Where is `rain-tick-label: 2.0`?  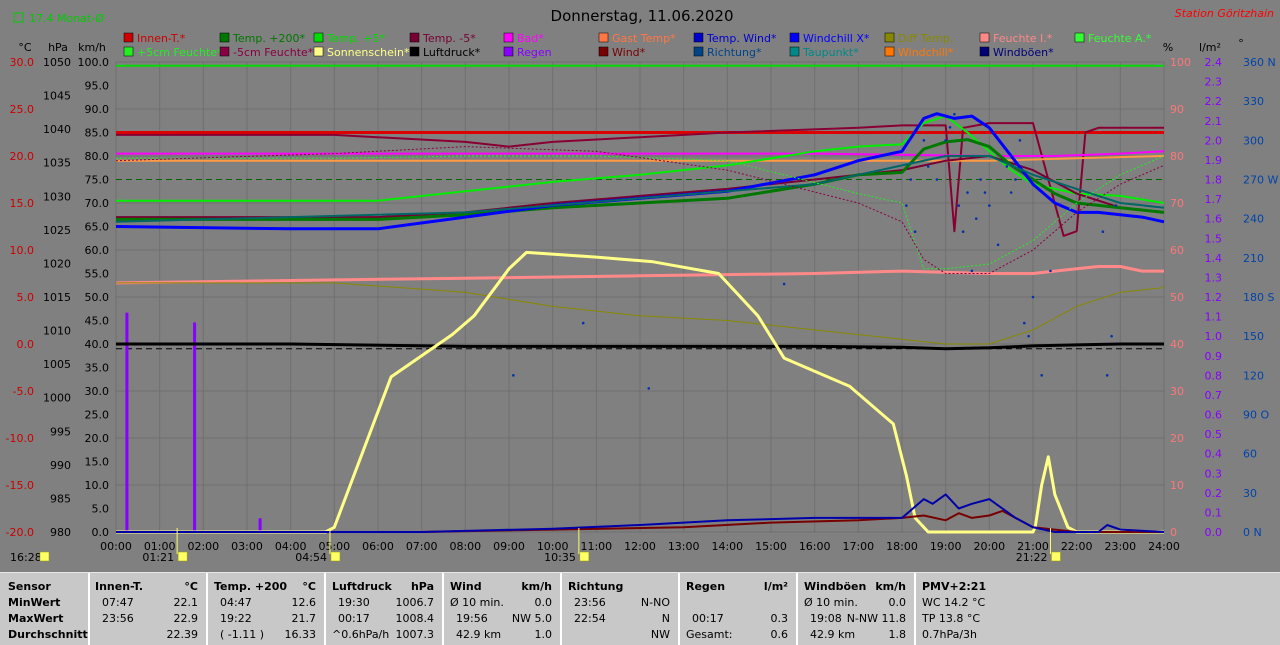 rain-tick-label: 2.0 is located at coordinates (1214, 140).